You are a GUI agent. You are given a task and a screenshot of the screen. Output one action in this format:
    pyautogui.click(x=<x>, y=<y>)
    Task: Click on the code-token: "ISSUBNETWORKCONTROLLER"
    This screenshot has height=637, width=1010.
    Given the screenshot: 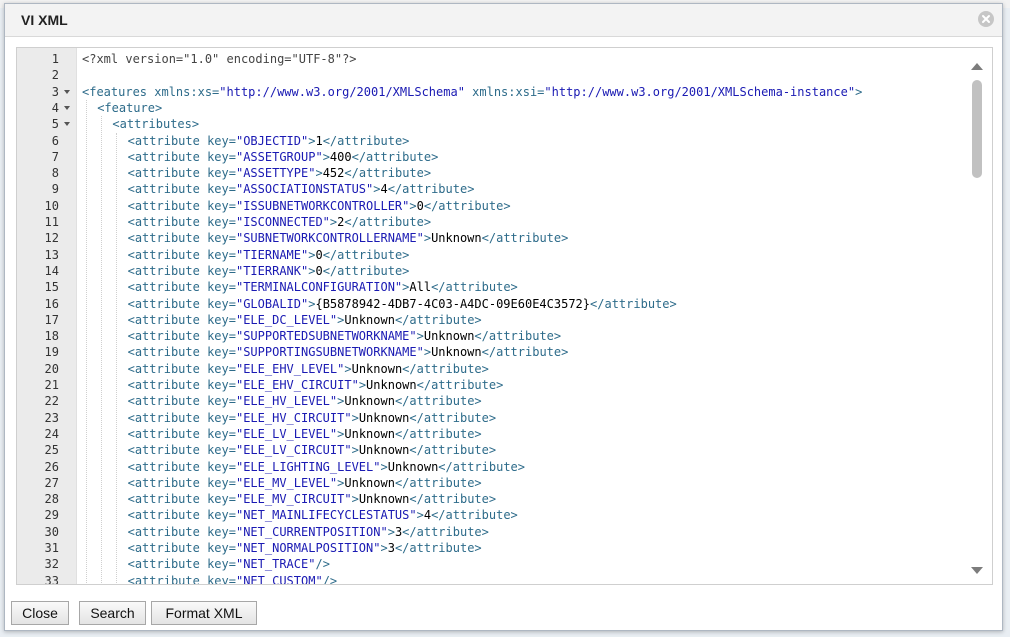 What is the action you would take?
    pyautogui.click(x=322, y=205)
    